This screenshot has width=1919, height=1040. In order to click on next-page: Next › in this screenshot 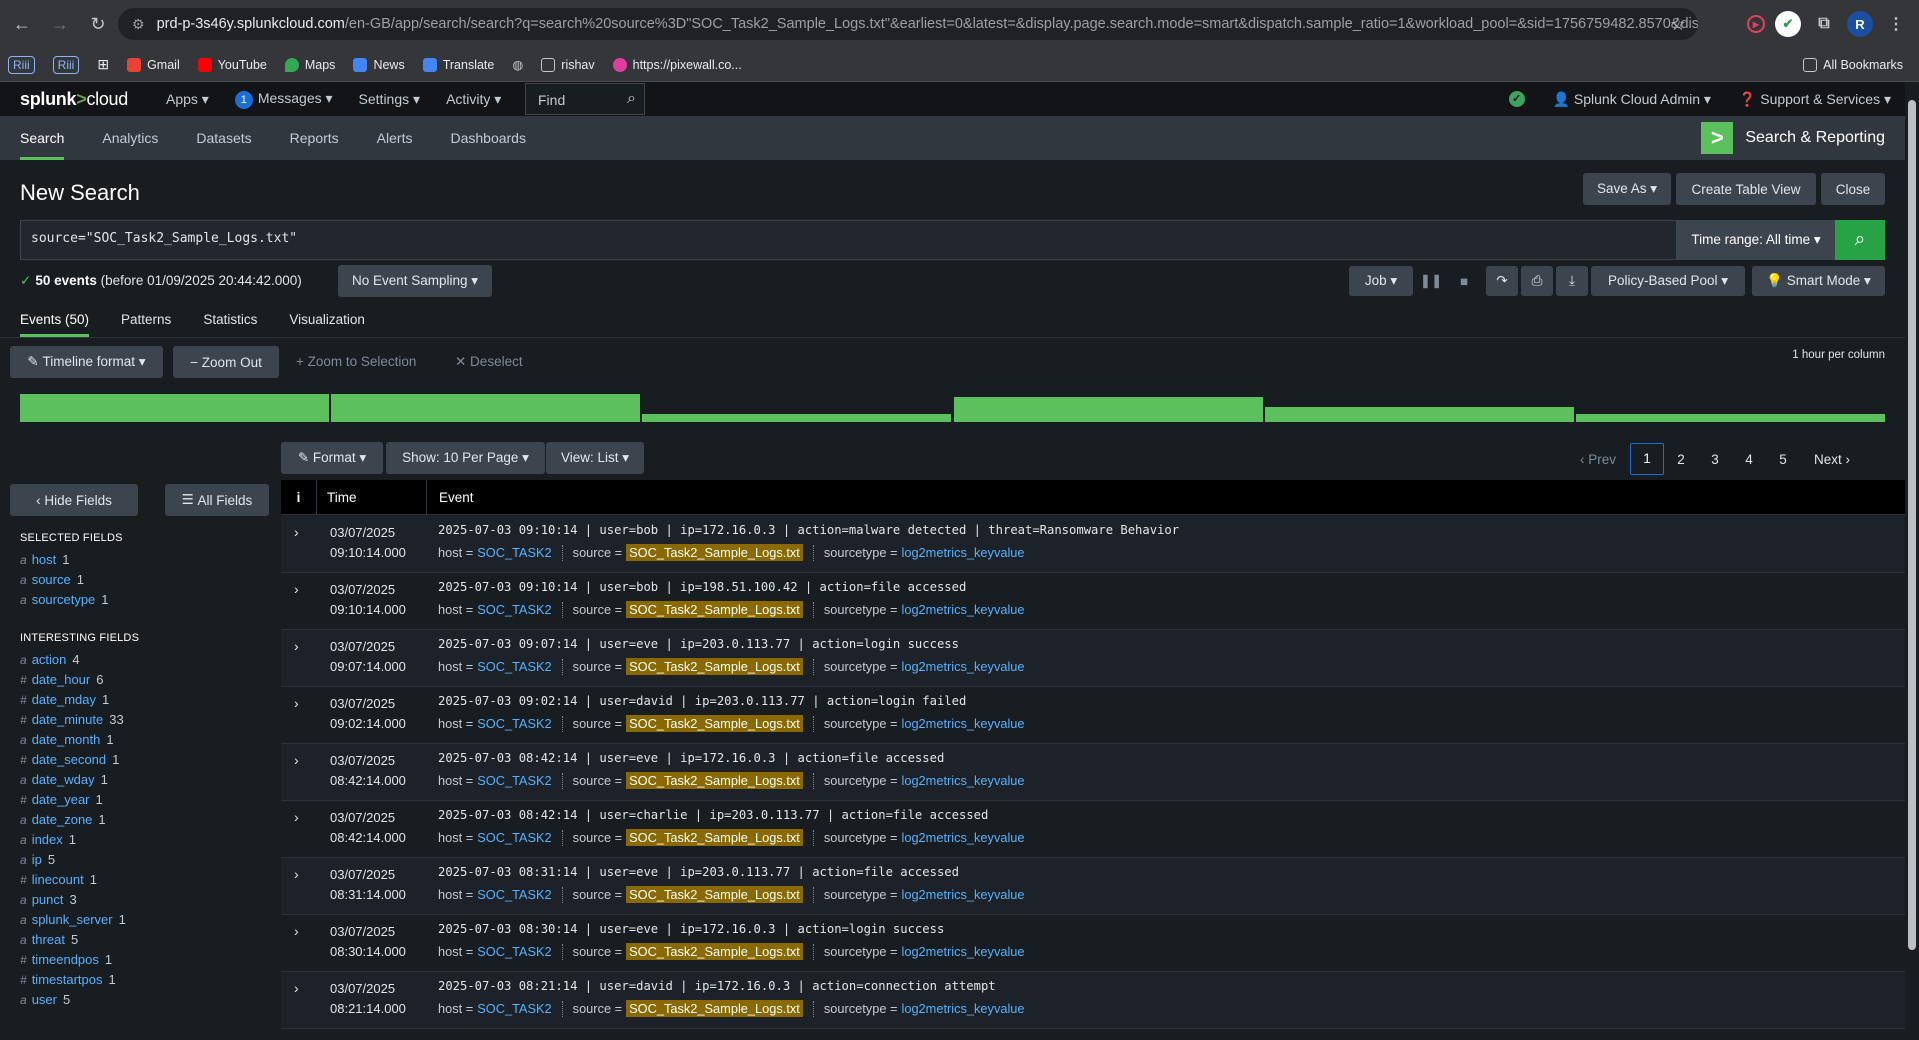, I will do `click(1832, 459)`.